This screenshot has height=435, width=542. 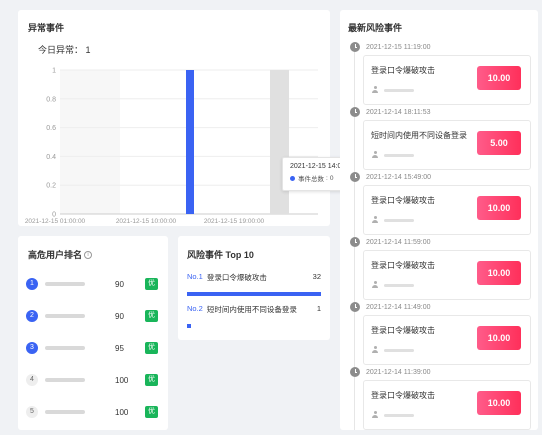 I want to click on event-name: 短时间内使用不同设备登录, so click(x=419, y=135).